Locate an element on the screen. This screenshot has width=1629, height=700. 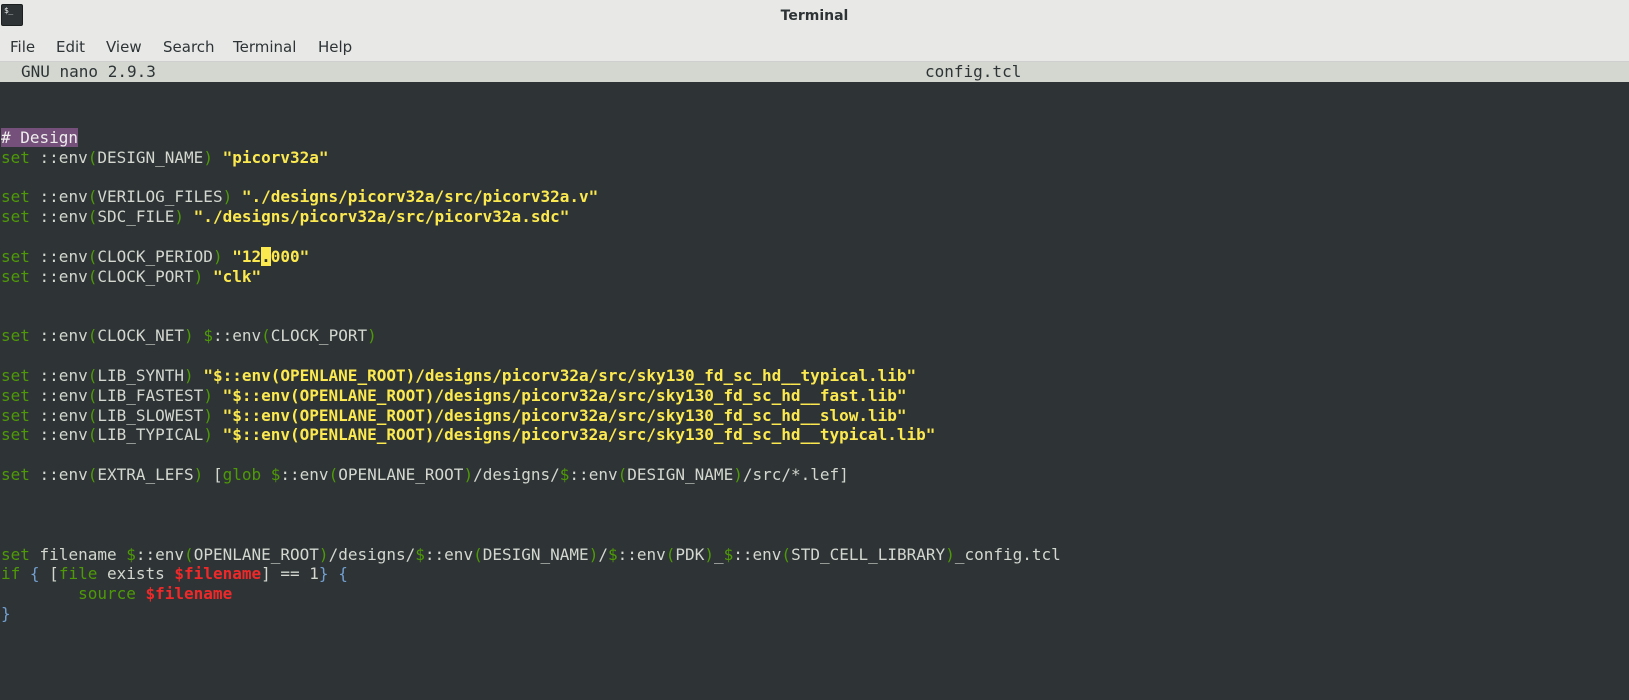
menu-search: Search is located at coordinates (189, 47).